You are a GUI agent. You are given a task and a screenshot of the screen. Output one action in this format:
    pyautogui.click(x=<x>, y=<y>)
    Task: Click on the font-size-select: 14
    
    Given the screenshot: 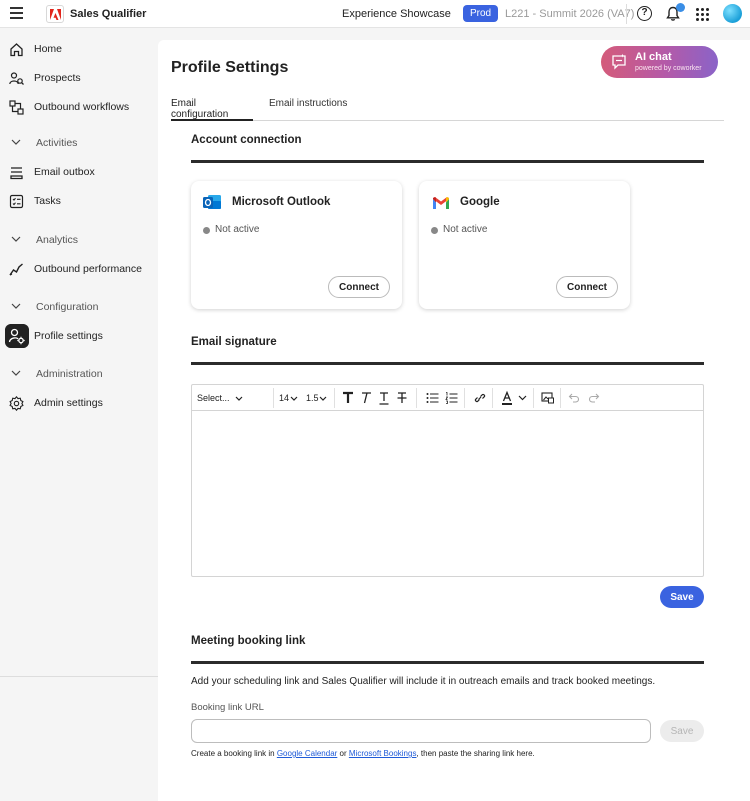 What is the action you would take?
    pyautogui.click(x=290, y=398)
    